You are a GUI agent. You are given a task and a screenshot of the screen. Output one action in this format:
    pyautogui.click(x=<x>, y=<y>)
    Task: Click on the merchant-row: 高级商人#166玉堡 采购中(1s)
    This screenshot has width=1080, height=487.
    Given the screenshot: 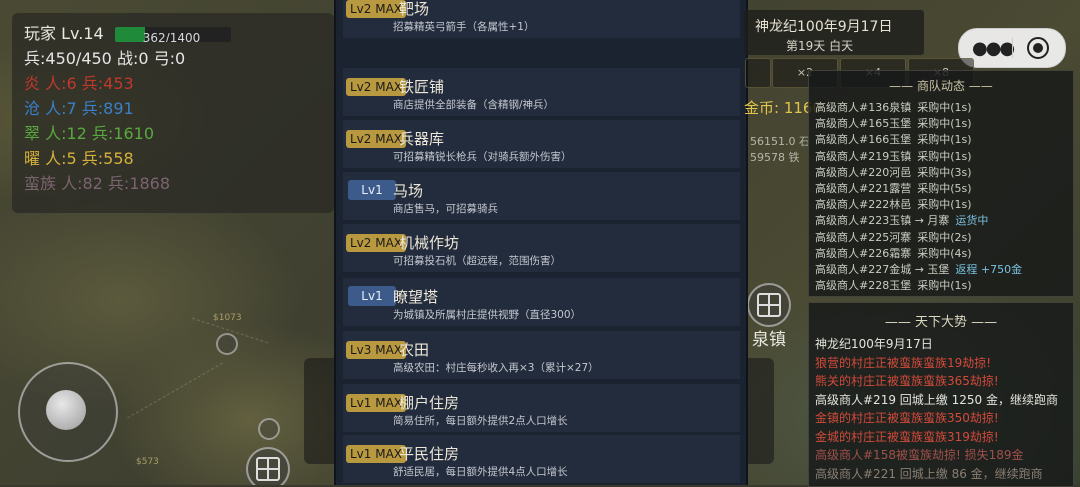 What is the action you would take?
    pyautogui.click(x=893, y=139)
    